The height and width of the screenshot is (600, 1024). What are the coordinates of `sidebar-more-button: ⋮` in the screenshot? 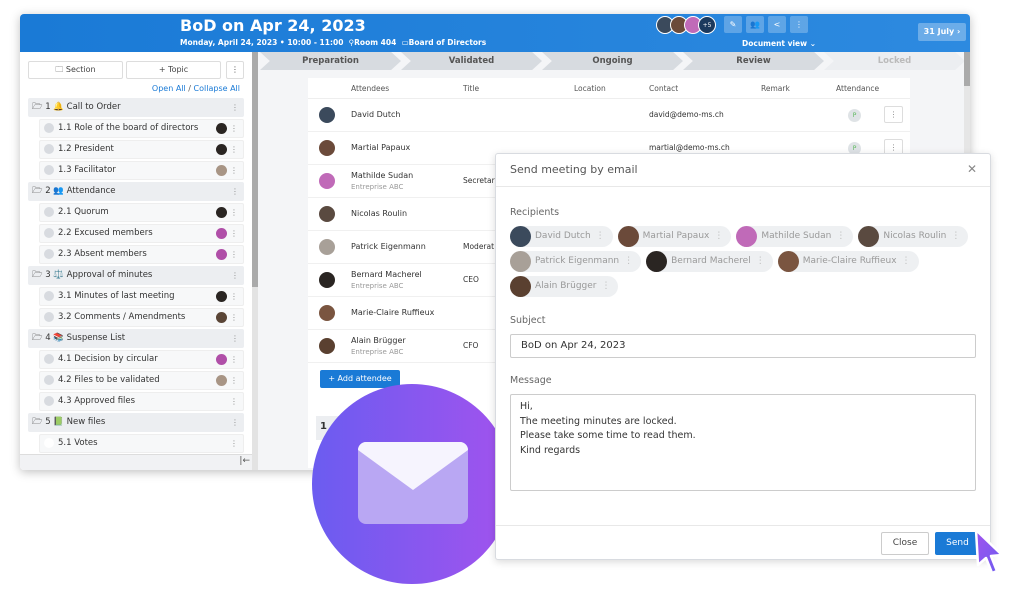 It's located at (235, 70).